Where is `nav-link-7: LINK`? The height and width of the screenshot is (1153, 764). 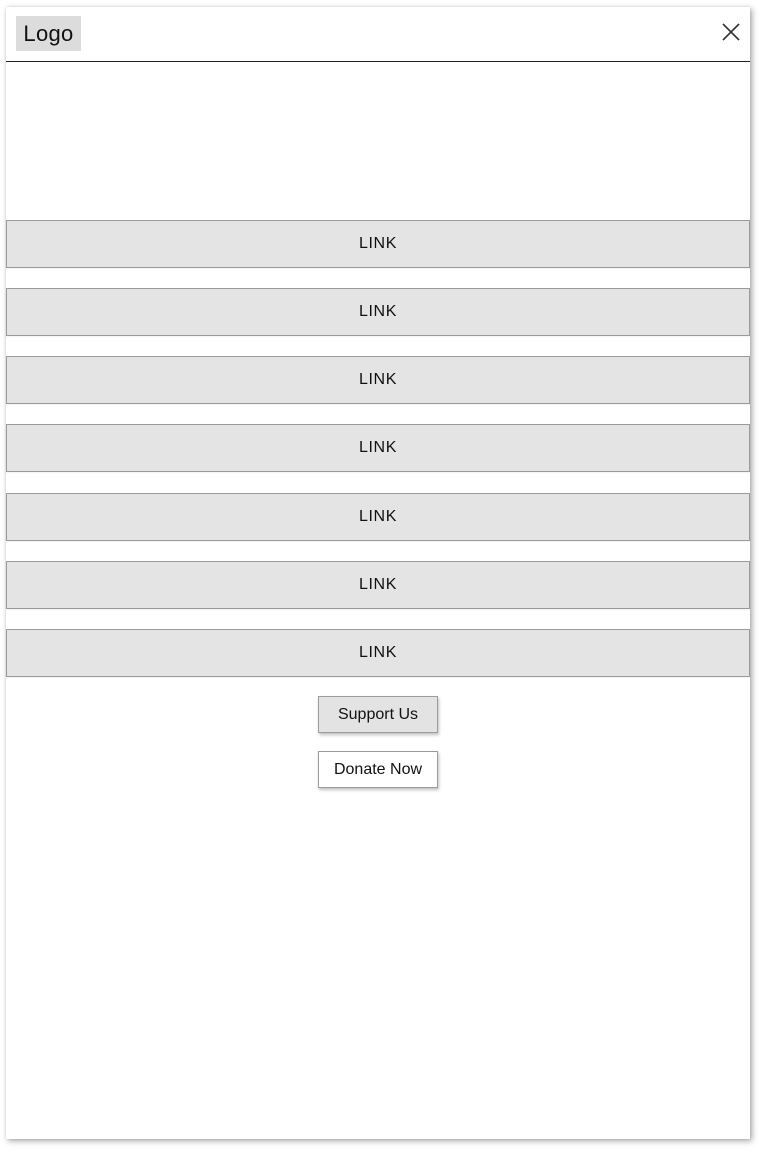
nav-link-7: LINK is located at coordinates (378, 653).